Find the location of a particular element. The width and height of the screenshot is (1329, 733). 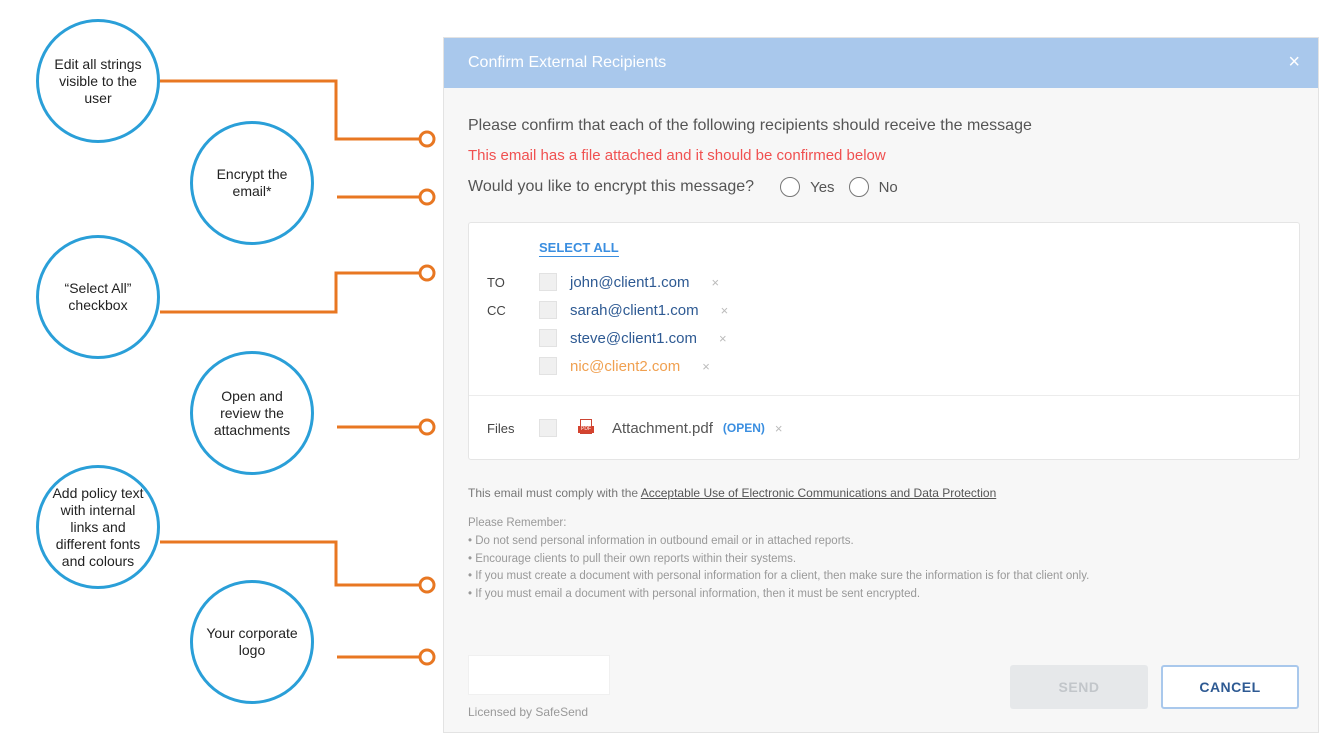

callout-text: Open and review the attachments is located at coordinates (252, 412).